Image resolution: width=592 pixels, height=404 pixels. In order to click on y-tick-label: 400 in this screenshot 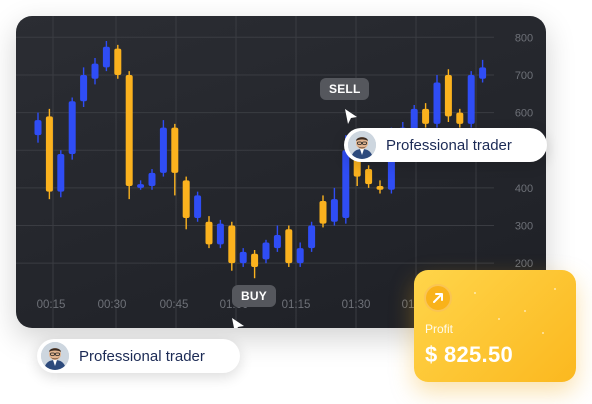, I will do `click(524, 189)`.